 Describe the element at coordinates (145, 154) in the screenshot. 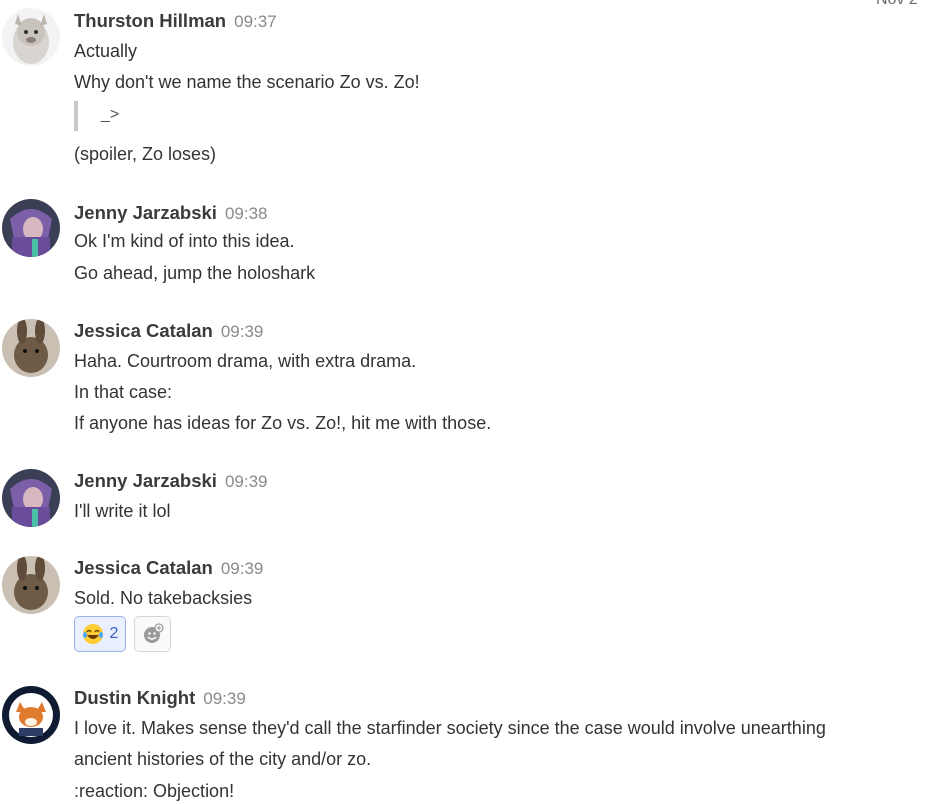

I see `message-text: (spoiler, Zo loses)` at that location.